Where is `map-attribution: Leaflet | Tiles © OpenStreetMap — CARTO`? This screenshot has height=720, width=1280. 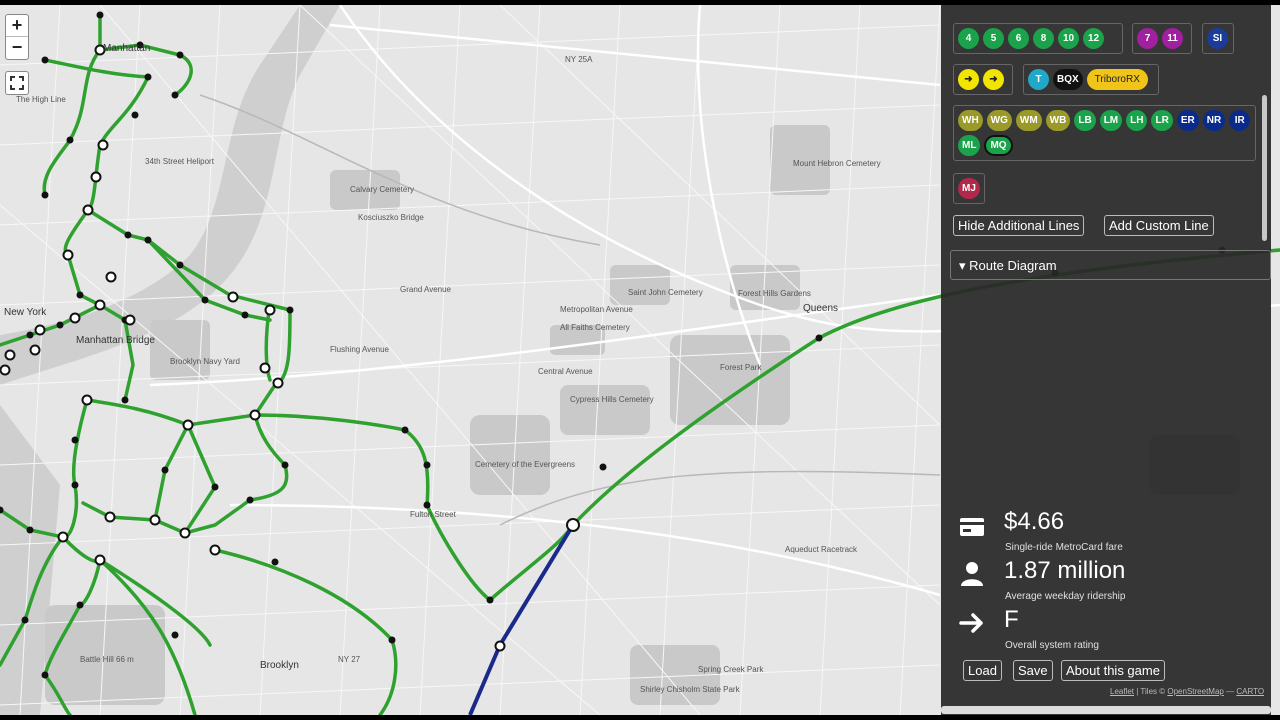
map-attribution: Leaflet | Tiles © OpenStreetMap — CARTO is located at coordinates (1187, 691).